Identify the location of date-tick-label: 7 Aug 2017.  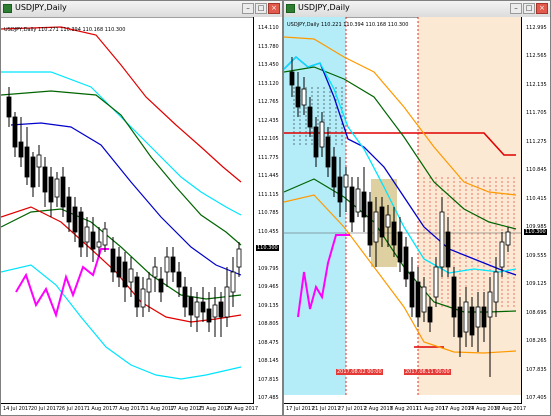
(129, 409).